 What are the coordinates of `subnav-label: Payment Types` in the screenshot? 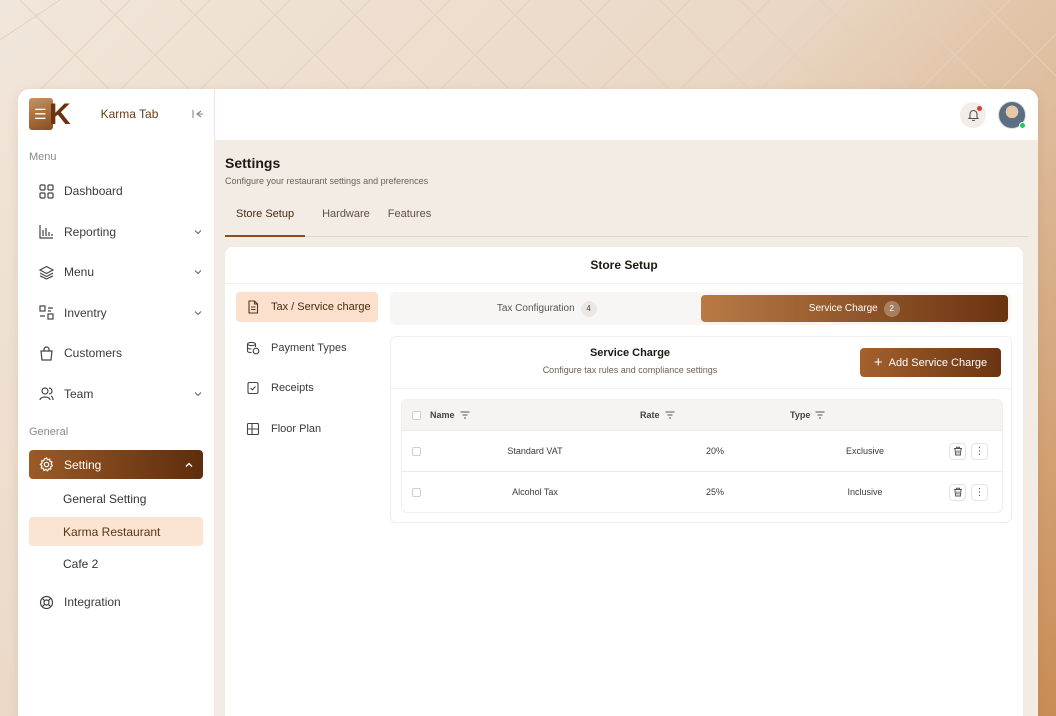 It's located at (309, 347).